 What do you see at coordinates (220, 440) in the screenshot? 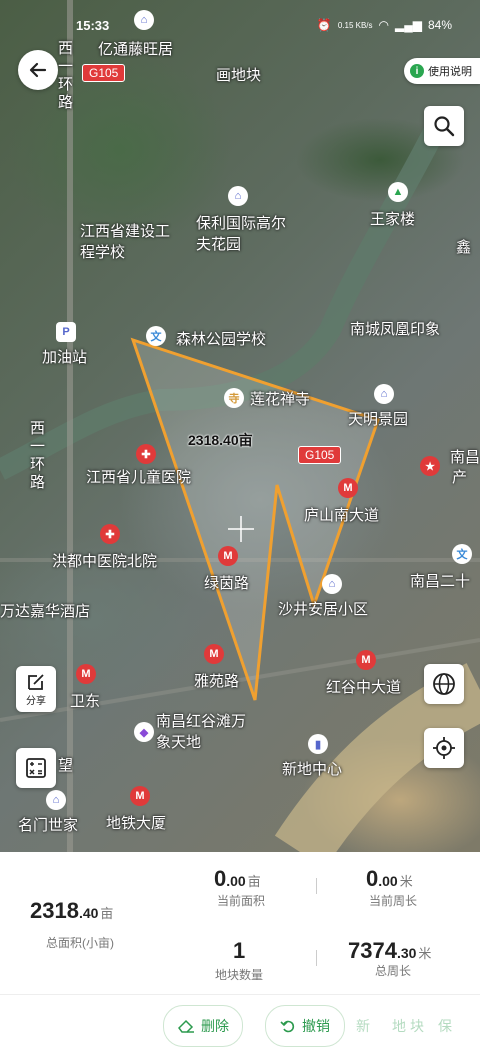
I see `plot-area-label: 2318.40亩` at bounding box center [220, 440].